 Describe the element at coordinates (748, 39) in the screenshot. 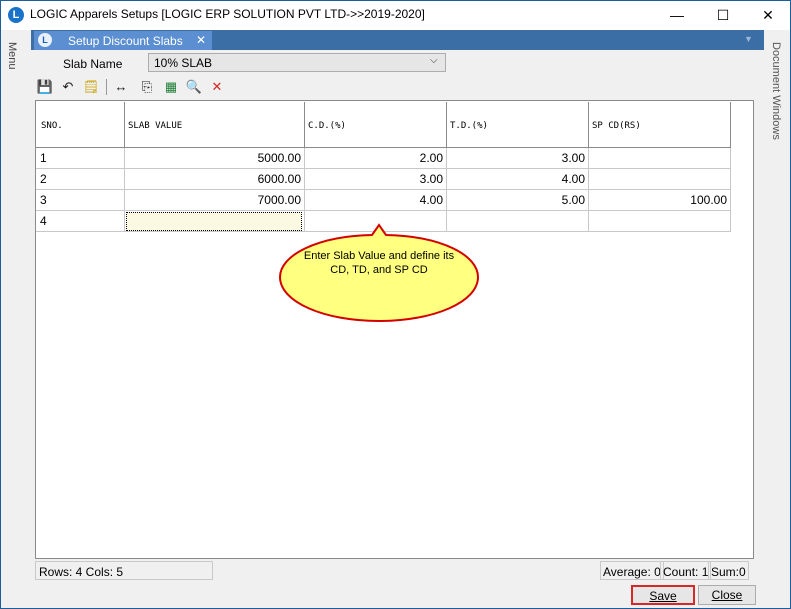

I see `tab-overflow-icon: ▼` at that location.